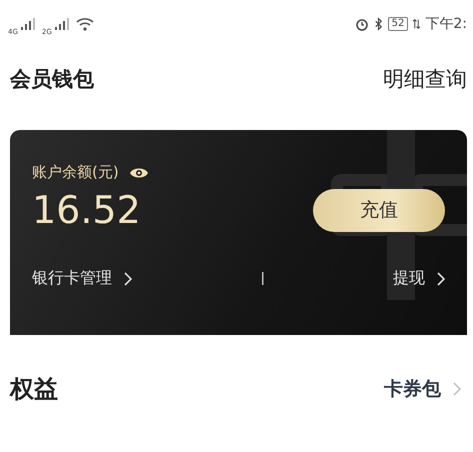 This screenshot has width=473, height=452. Describe the element at coordinates (409, 278) in the screenshot. I see `withdraw-link: 提现` at that location.